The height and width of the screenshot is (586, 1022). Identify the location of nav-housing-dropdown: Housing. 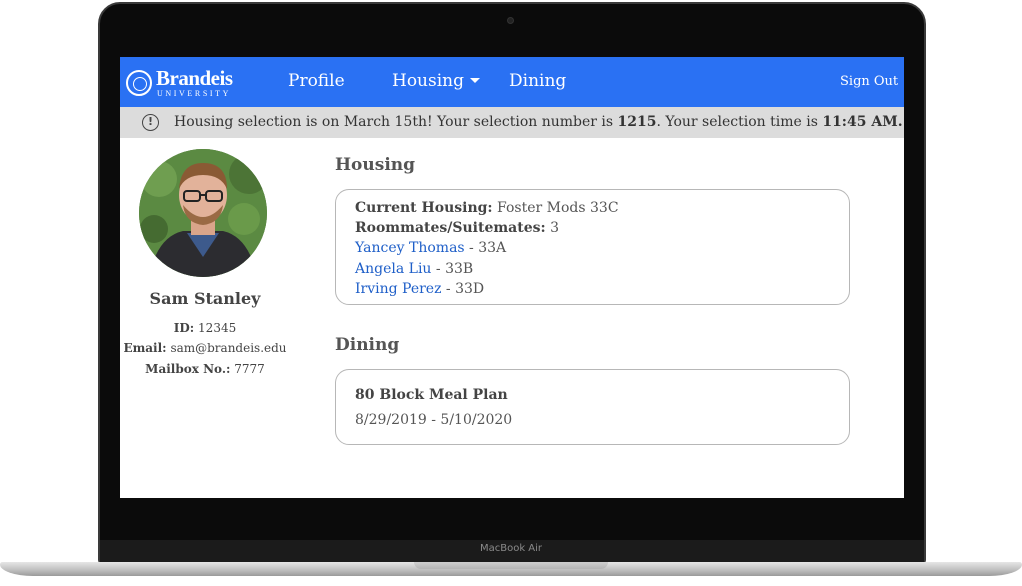
(436, 81).